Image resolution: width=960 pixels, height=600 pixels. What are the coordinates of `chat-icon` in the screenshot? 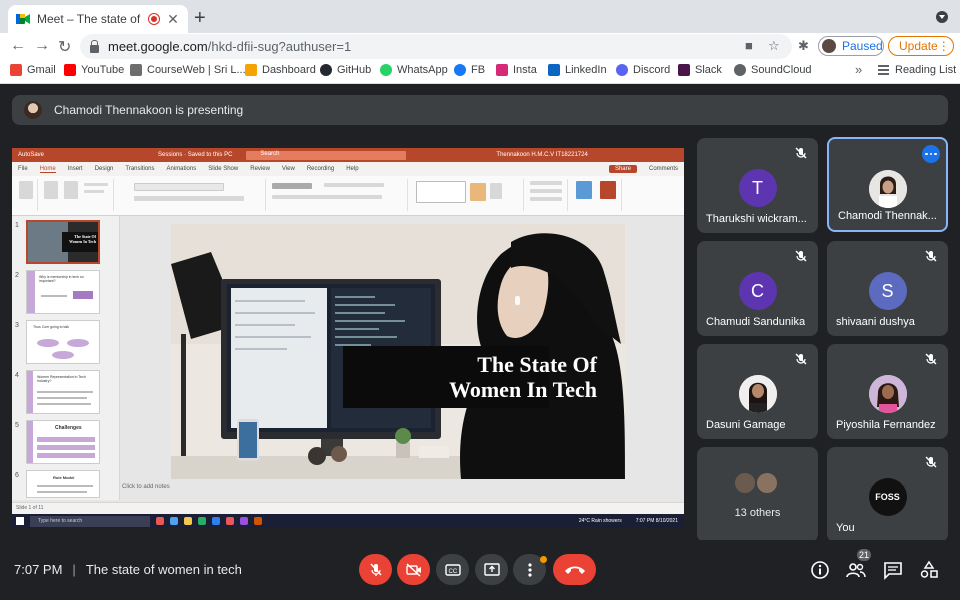 It's located at (893, 570).